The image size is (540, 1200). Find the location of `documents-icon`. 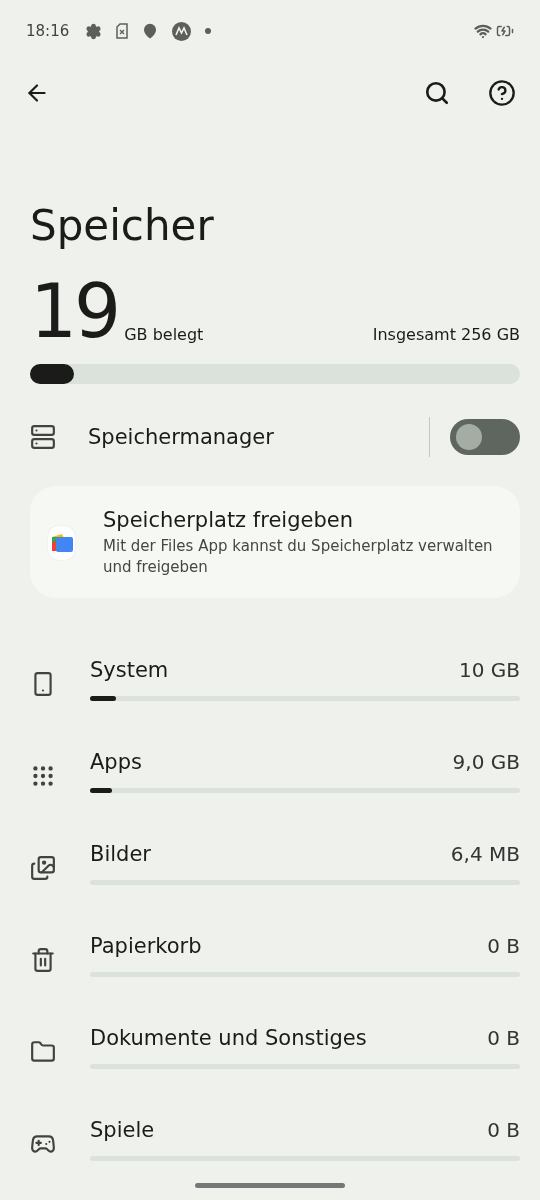

documents-icon is located at coordinates (43, 1052).